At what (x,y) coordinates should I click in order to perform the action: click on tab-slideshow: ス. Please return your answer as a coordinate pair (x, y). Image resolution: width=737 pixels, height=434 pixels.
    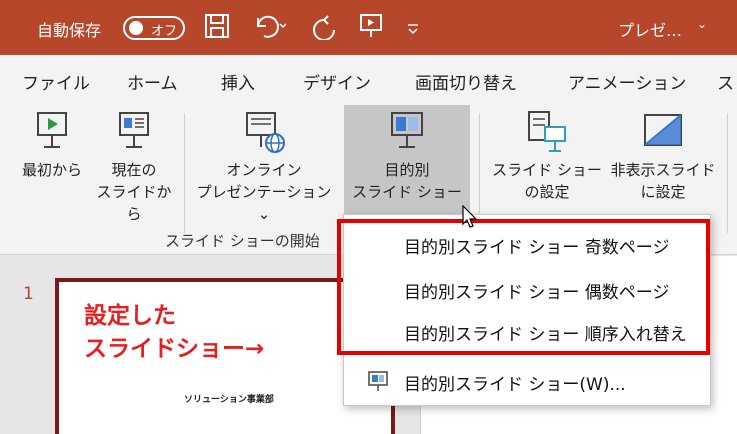
    Looking at the image, I should click on (725, 81).